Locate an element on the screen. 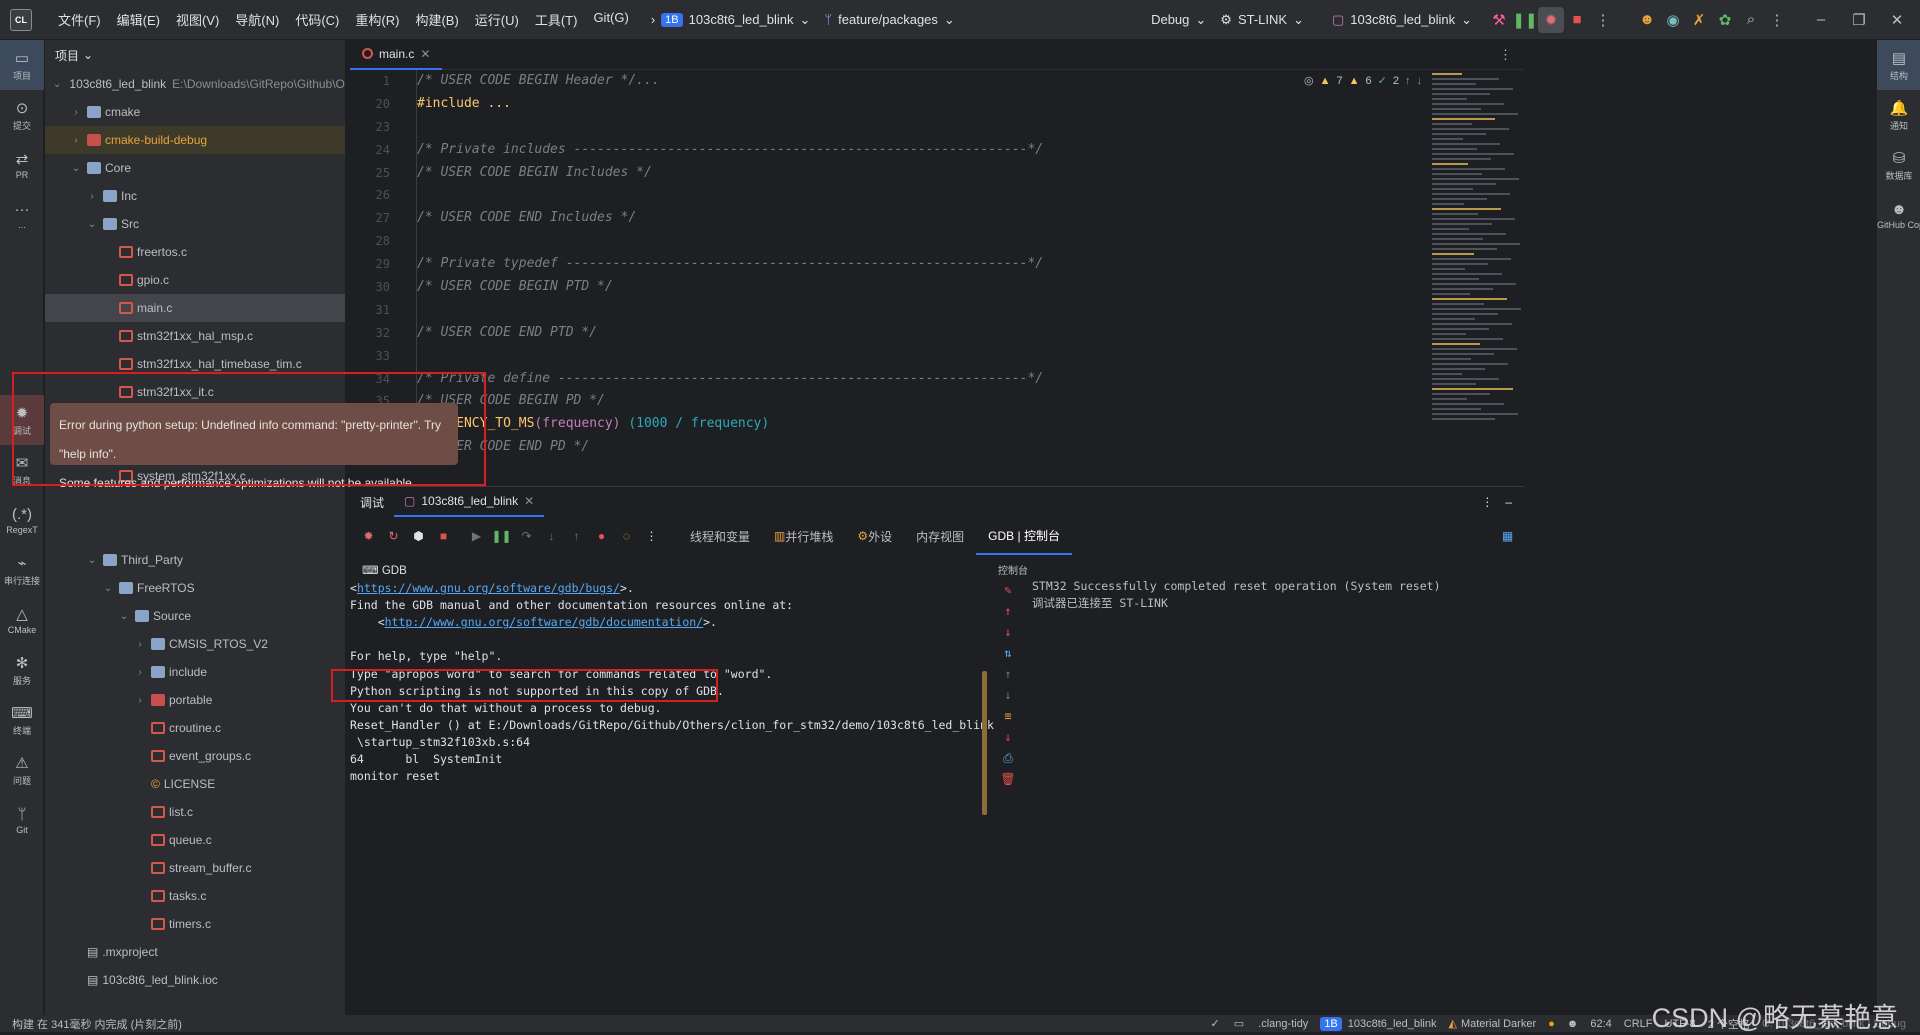  print-icon: ⎙ is located at coordinates (1008, 761).